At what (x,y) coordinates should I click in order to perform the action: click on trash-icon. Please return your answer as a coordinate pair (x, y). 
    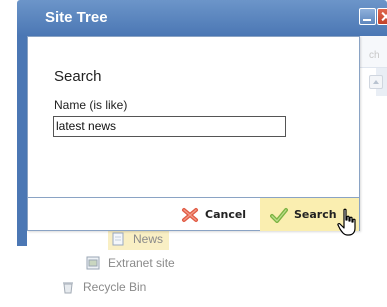
    Looking at the image, I should click on (68, 287).